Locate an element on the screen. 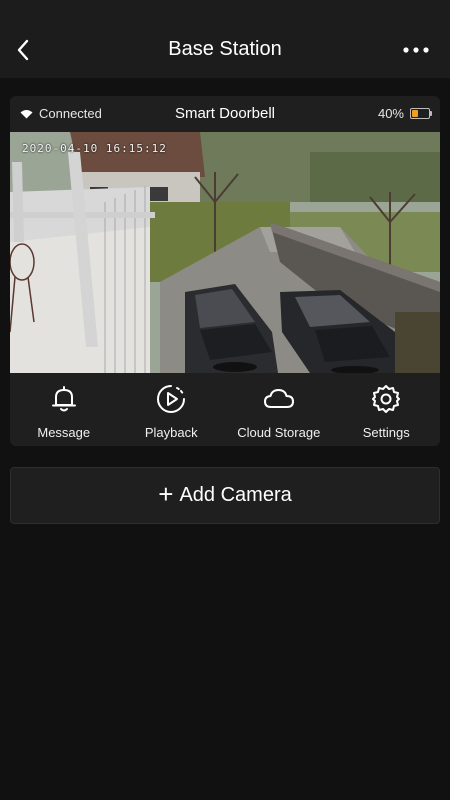 Image resolution: width=450 pixels, height=800 pixels. more-options-button is located at coordinates (416, 50).